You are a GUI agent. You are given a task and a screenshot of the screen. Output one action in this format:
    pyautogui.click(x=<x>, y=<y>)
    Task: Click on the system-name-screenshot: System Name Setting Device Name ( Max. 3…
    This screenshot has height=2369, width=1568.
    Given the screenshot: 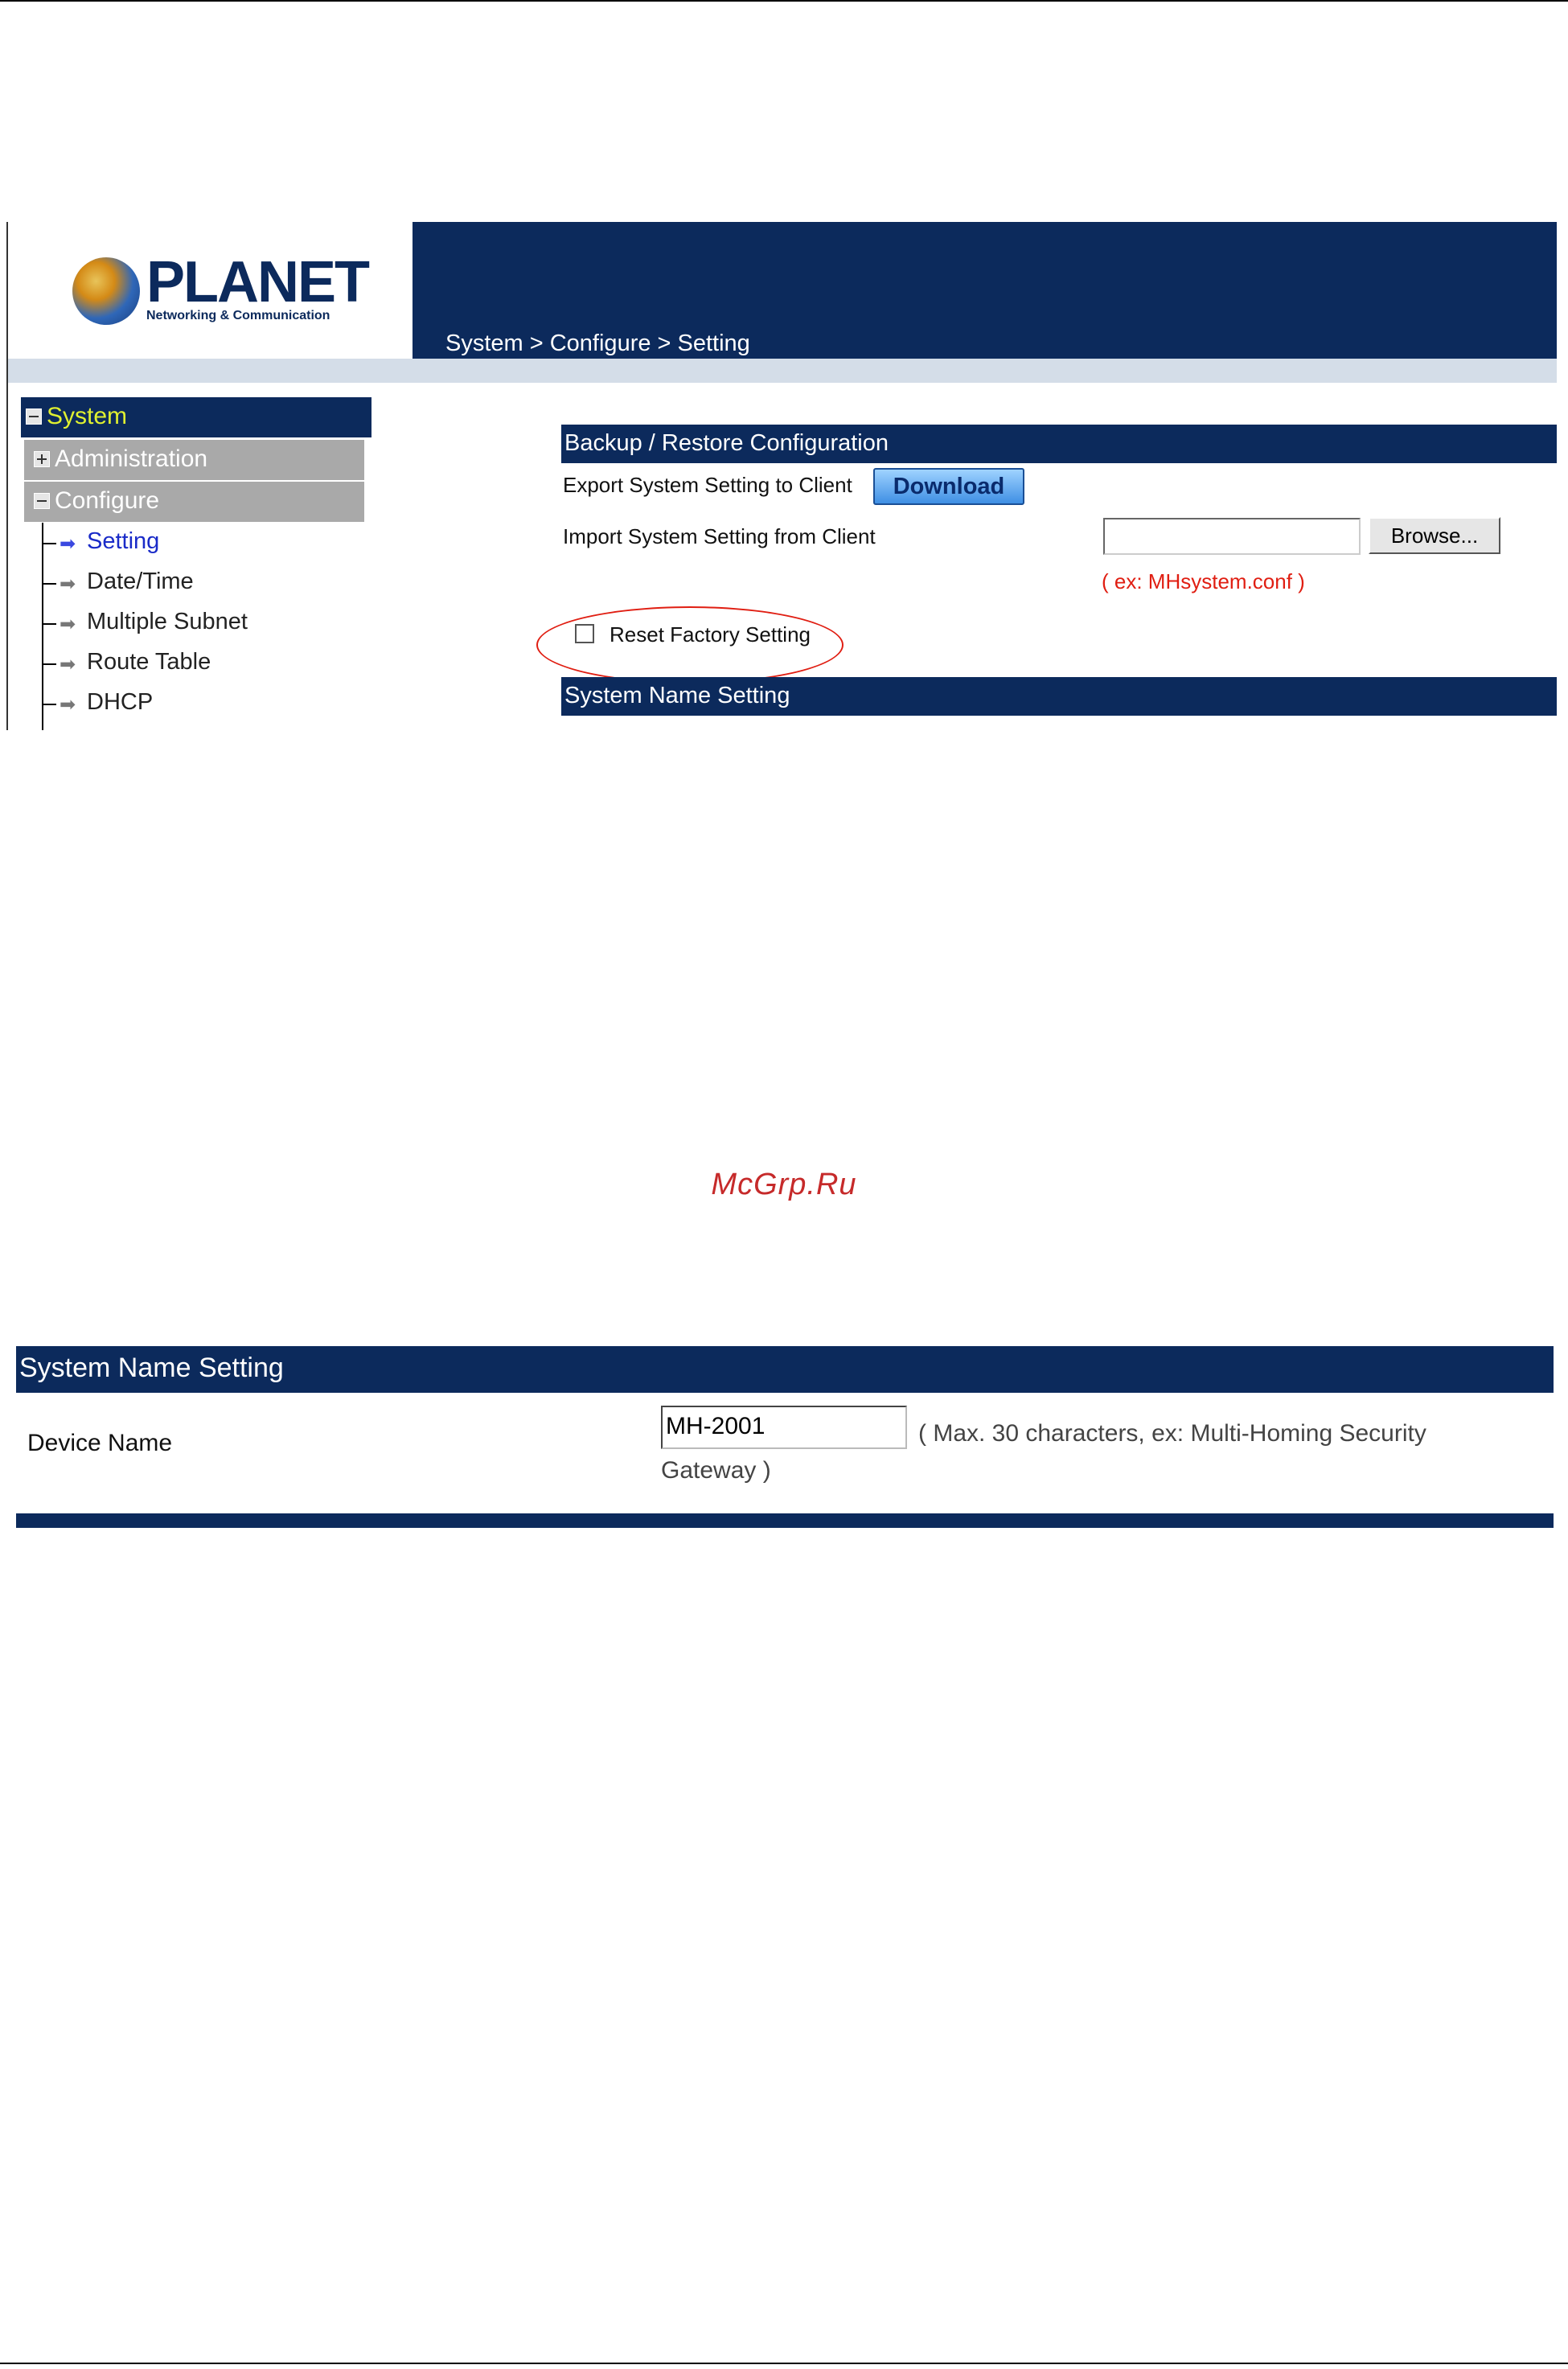 What is the action you would take?
    pyautogui.click(x=785, y=1437)
    